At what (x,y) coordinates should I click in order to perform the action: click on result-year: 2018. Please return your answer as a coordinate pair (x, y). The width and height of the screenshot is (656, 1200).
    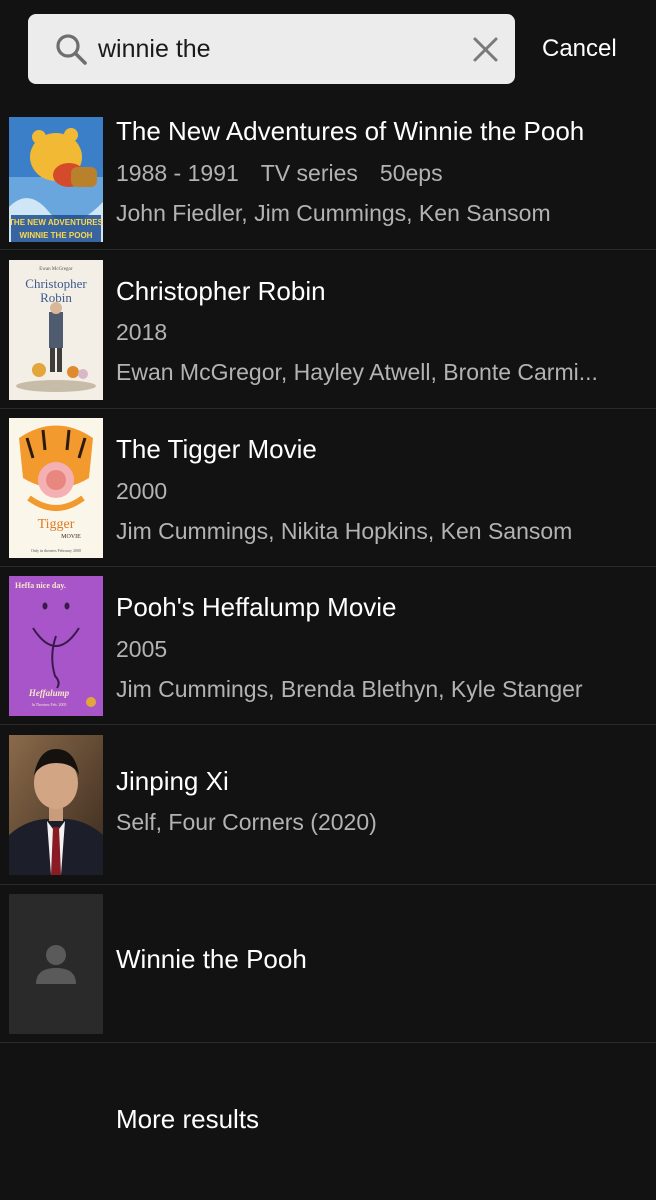
    Looking at the image, I should click on (142, 332).